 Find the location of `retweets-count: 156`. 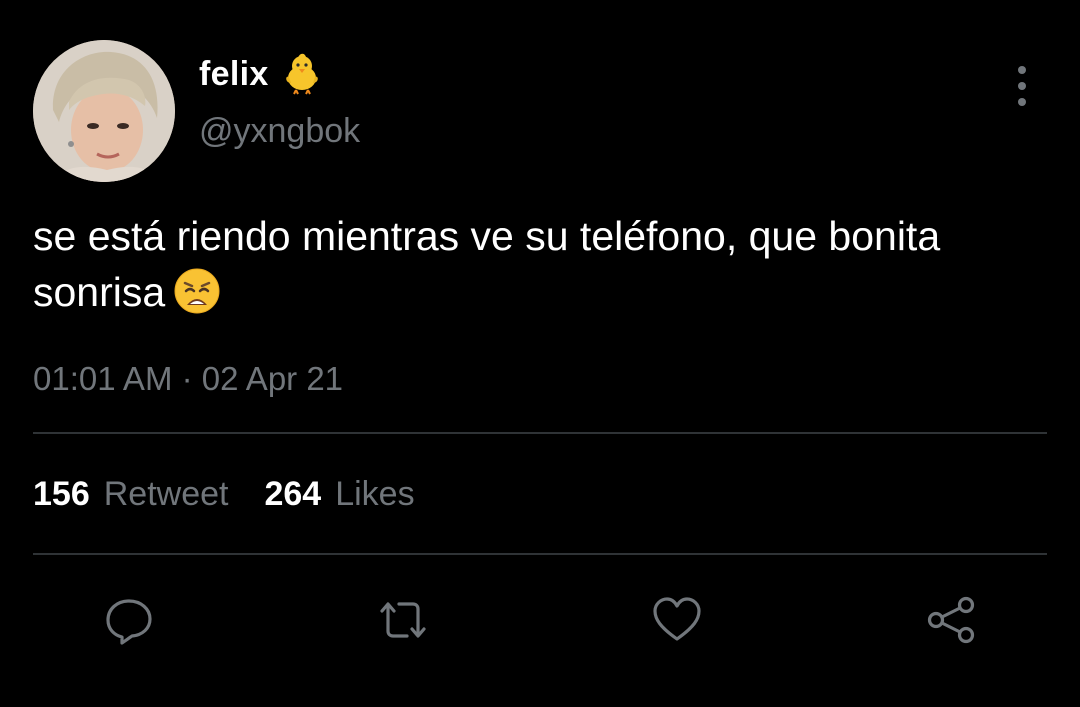

retweets-count: 156 is located at coordinates (61, 494).